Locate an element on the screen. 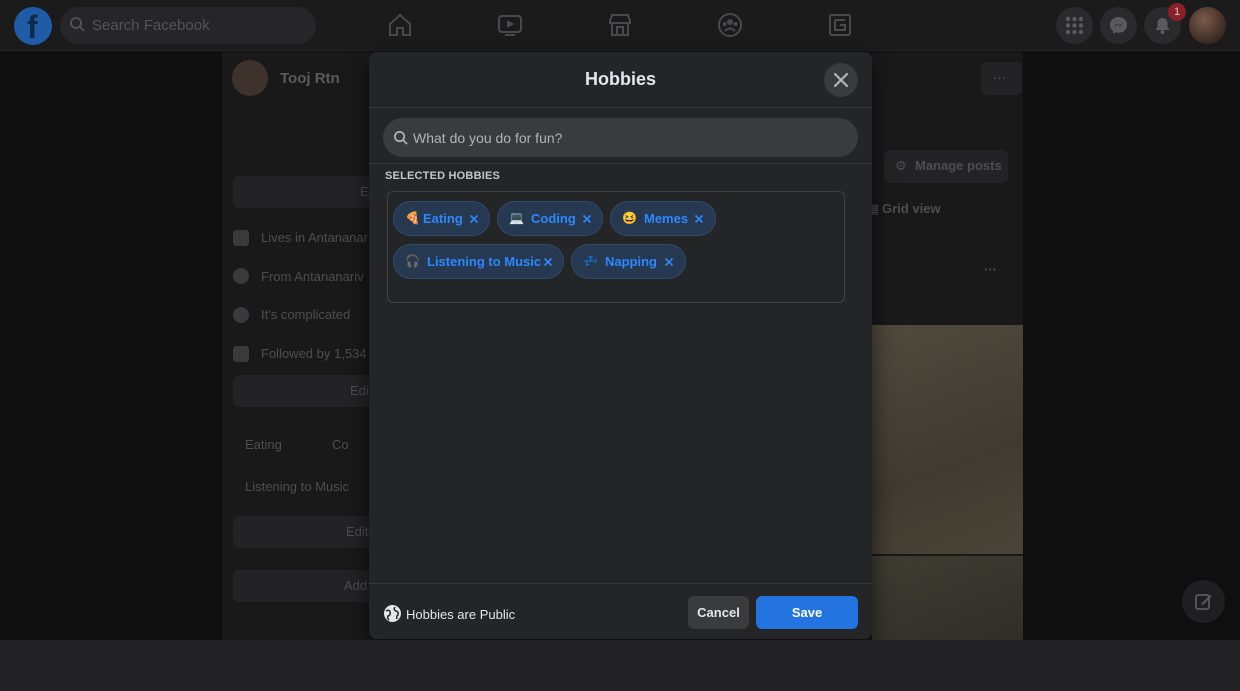 The height and width of the screenshot is (691, 1240). top-navigation-bar: f Search Facebook 1 is located at coordinates (620, 25).